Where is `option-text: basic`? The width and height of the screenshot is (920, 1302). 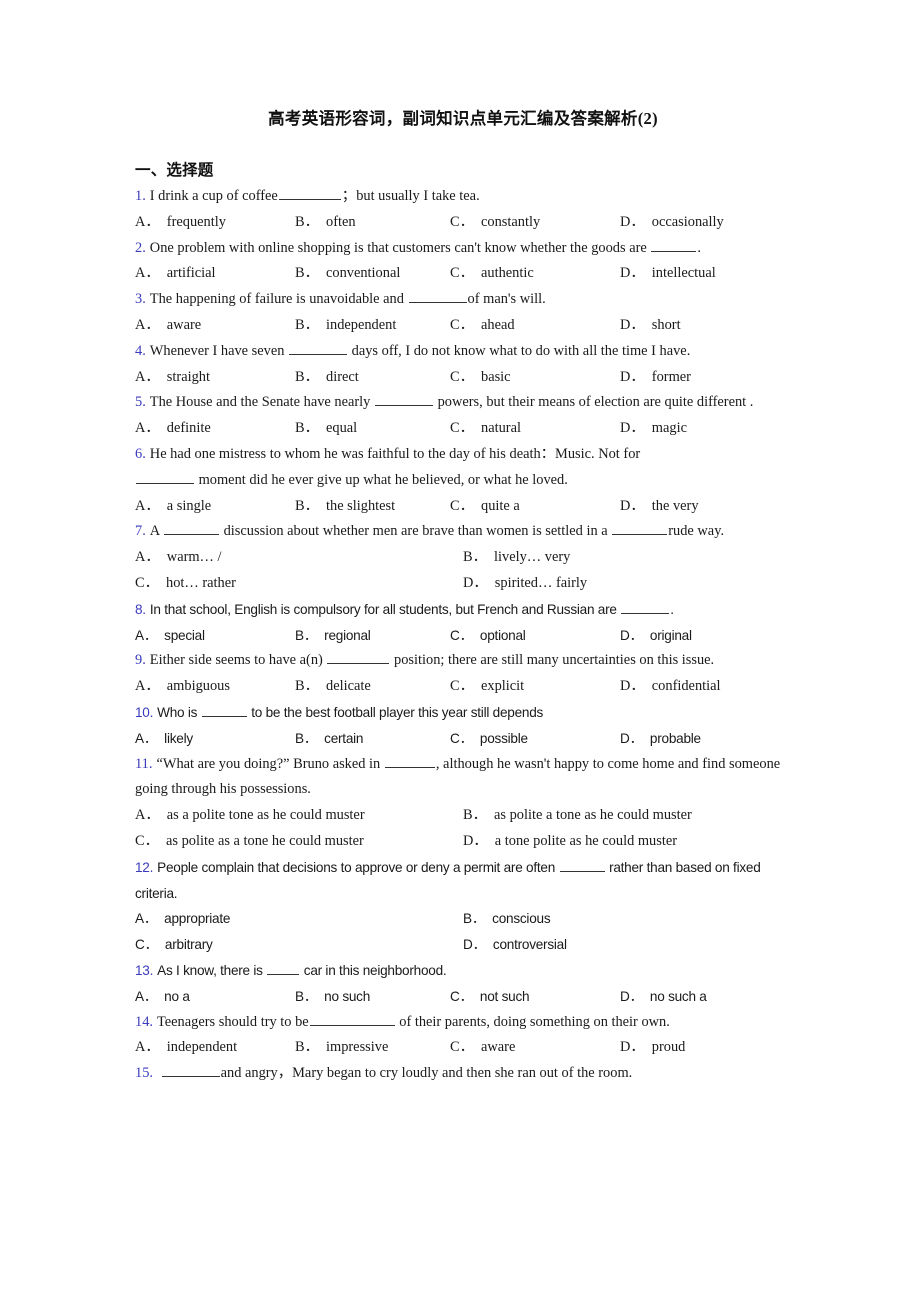 option-text: basic is located at coordinates (496, 376).